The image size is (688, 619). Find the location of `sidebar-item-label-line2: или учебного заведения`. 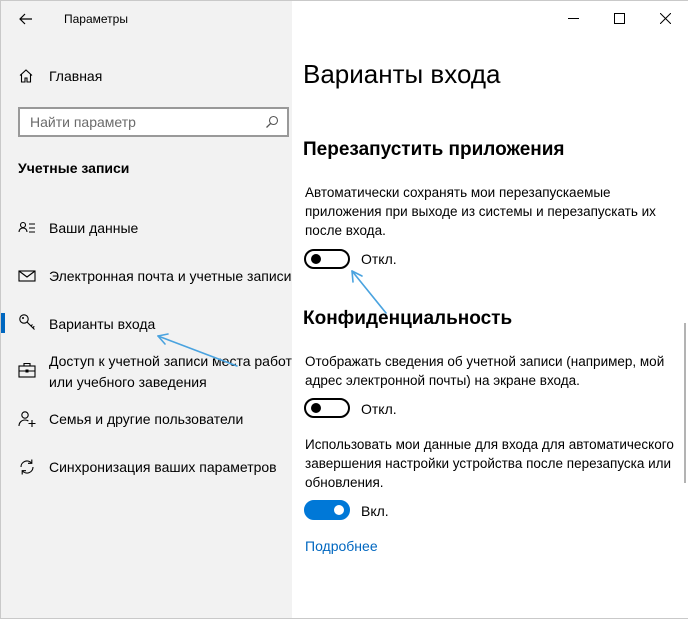

sidebar-item-label-line2: или учебного заведения is located at coordinates (128, 382).